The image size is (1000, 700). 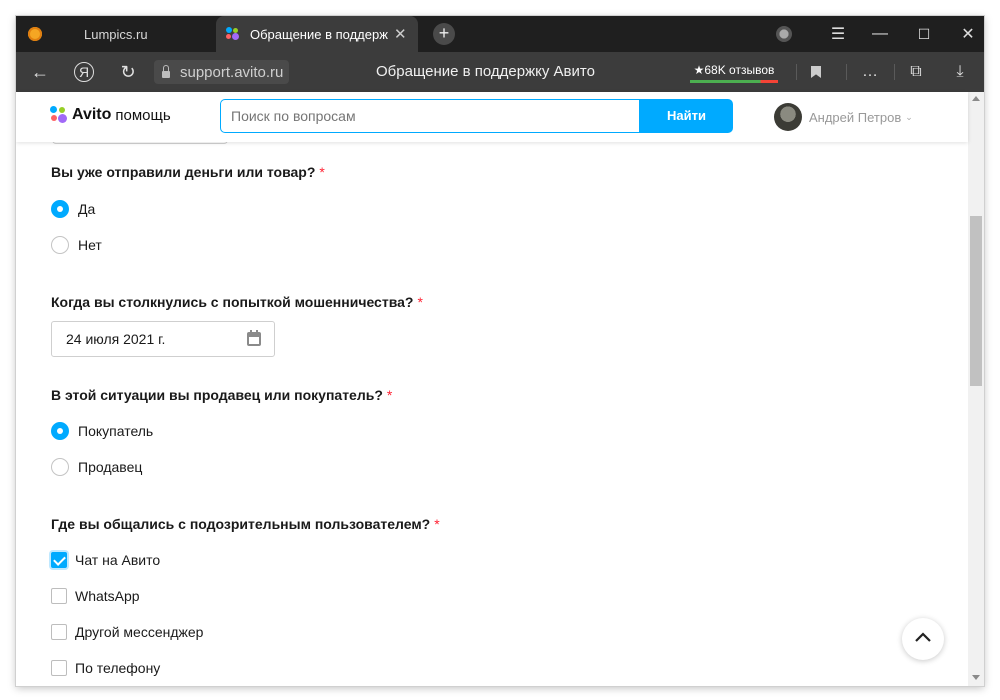 I want to click on option-label: Да, so click(x=87, y=209).